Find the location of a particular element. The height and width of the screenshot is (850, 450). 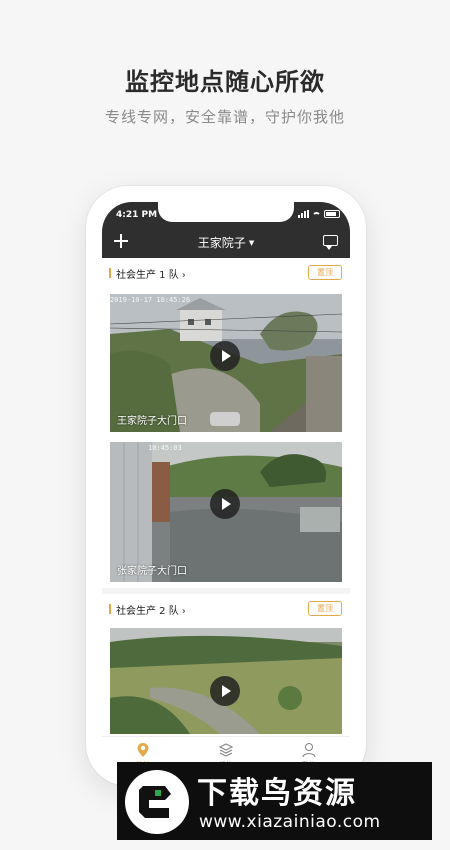

app-header: 4:21 PM 王家院子 ▼ is located at coordinates (226, 230).